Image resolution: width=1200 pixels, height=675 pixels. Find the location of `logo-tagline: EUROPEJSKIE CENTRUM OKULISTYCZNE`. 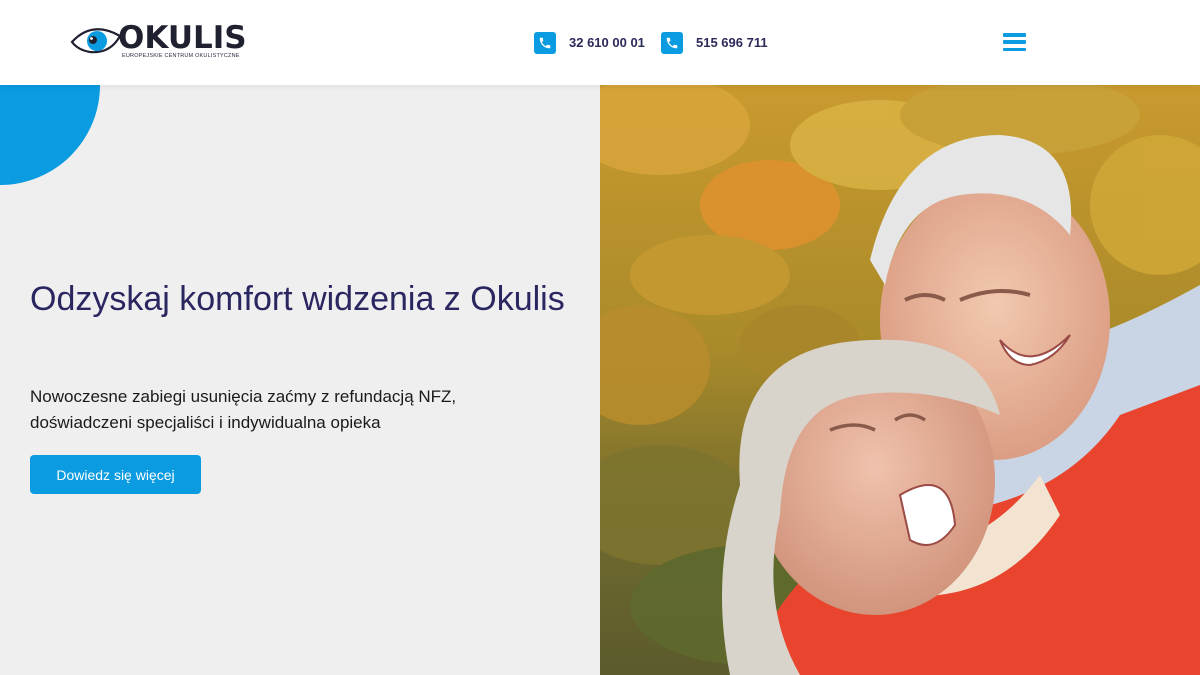

logo-tagline: EUROPEJSKIE CENTRUM OKULISTYCZNE is located at coordinates (181, 56).